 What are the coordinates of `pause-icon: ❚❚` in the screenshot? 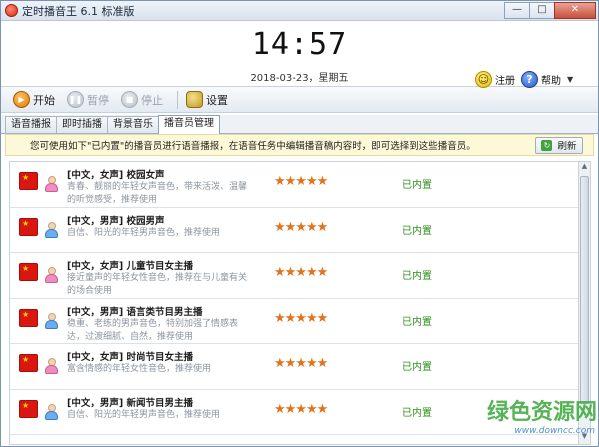 It's located at (75, 99).